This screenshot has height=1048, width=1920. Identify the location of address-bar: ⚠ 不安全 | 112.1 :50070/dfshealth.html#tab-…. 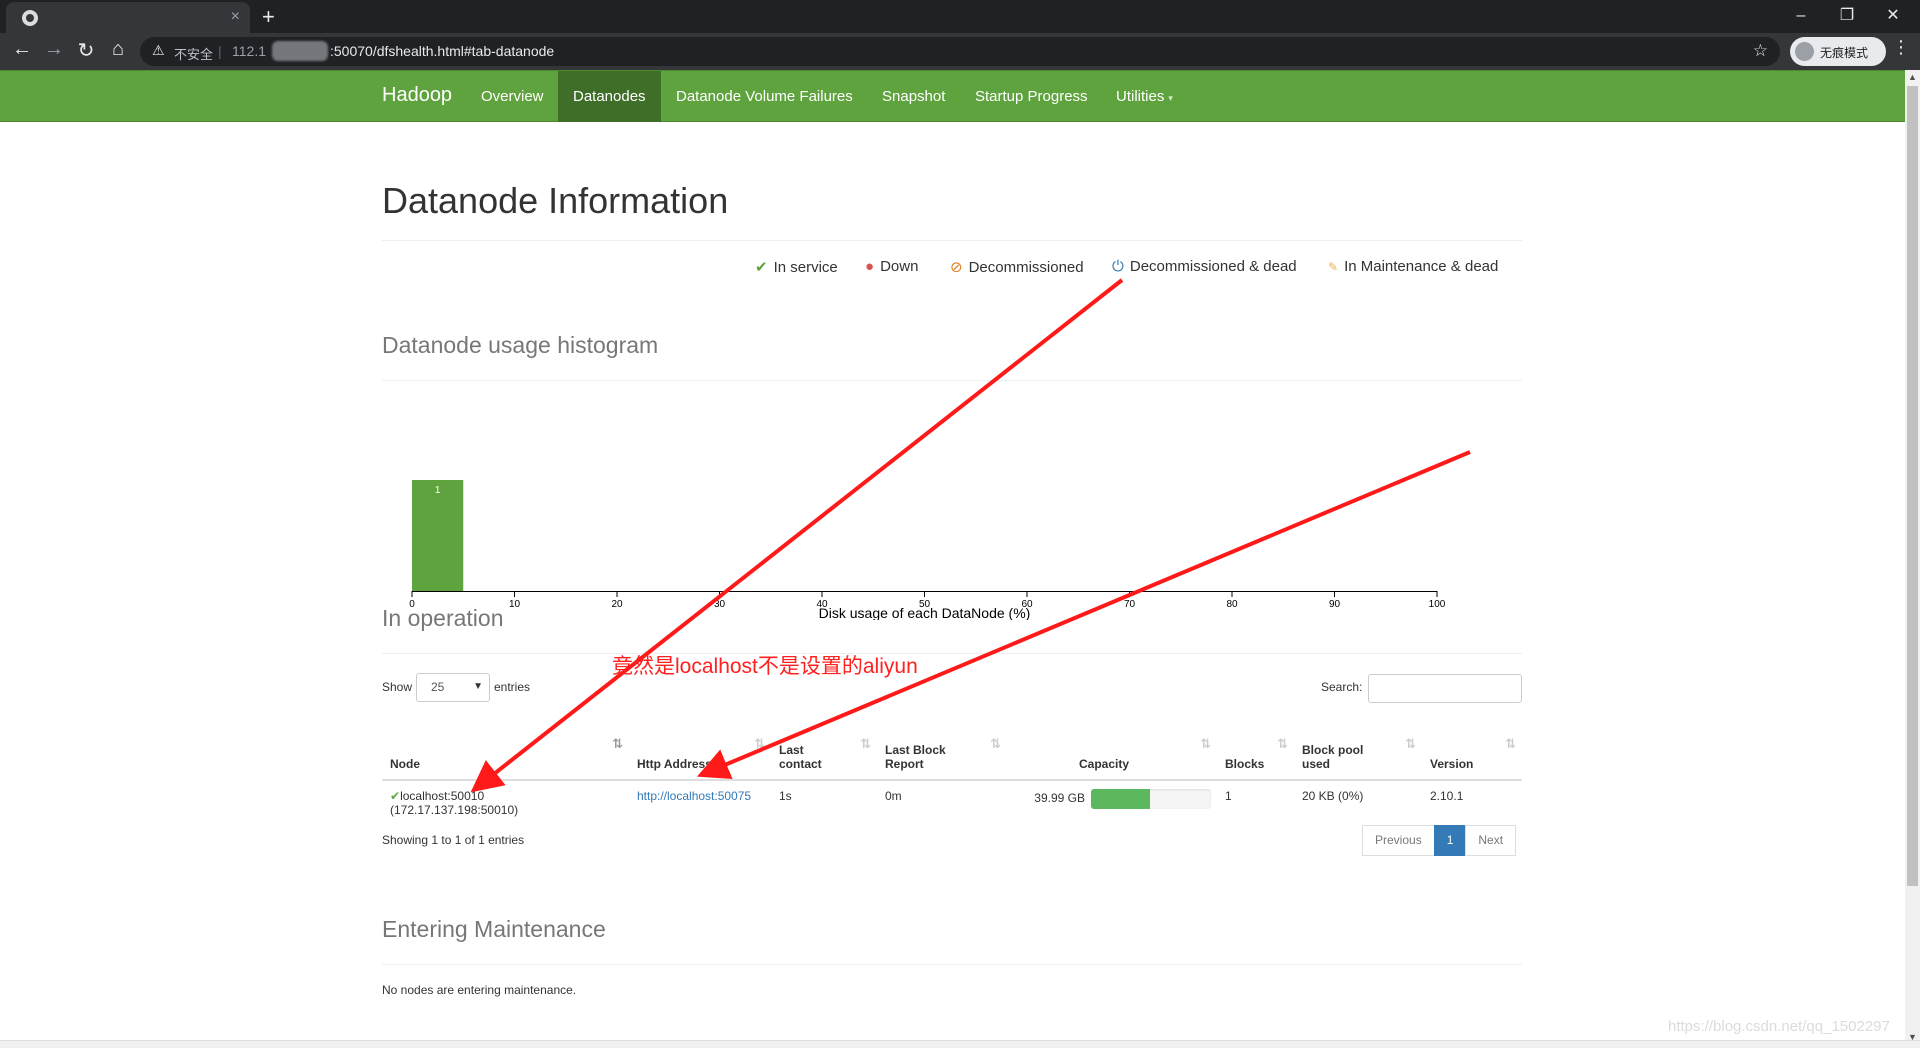
(960, 51).